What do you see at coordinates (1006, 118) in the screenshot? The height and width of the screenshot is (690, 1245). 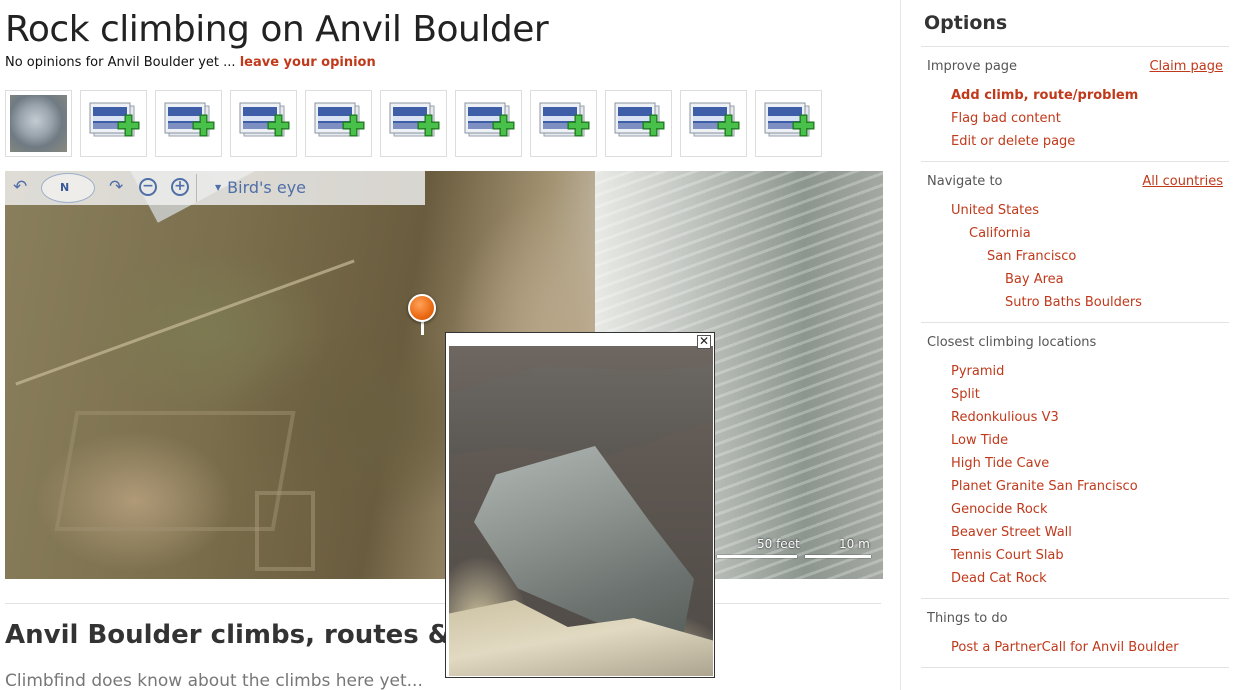 I see `flag-bad-content-link: Flag bad content` at bounding box center [1006, 118].